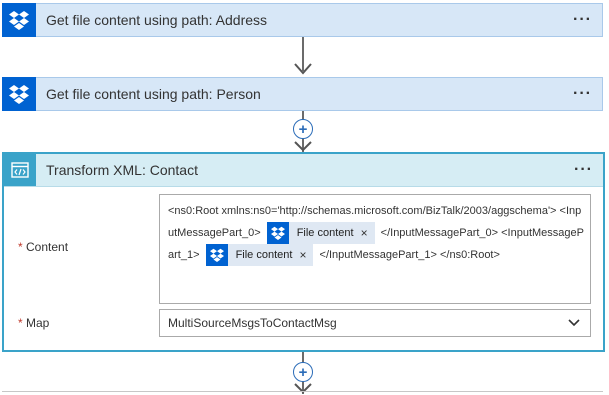 This screenshot has width=609, height=395. What do you see at coordinates (47, 247) in the screenshot?
I see `content-label-text: Content` at bounding box center [47, 247].